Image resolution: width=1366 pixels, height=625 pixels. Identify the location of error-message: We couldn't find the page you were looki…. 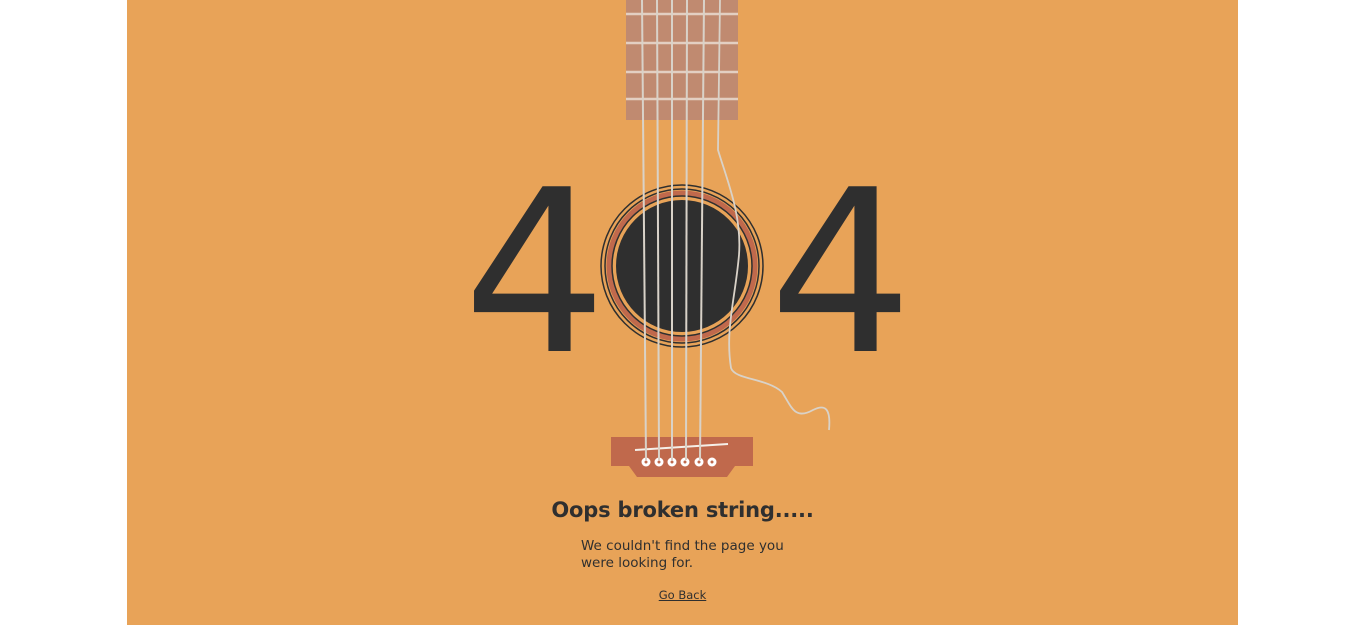
(682, 554).